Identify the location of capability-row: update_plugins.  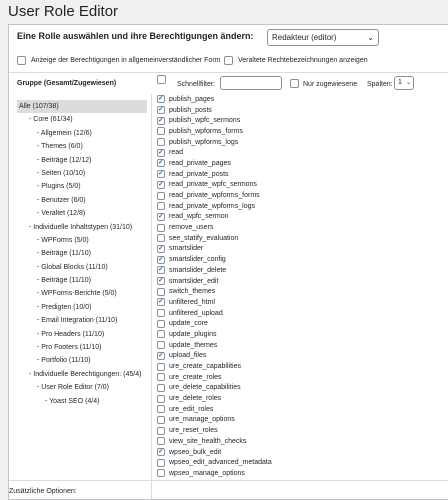
(214, 334).